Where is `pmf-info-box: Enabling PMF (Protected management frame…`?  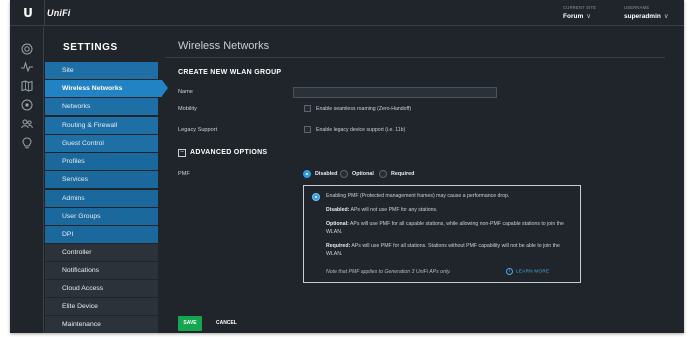
pmf-info-box: Enabling PMF (Protected management frame… is located at coordinates (442, 234).